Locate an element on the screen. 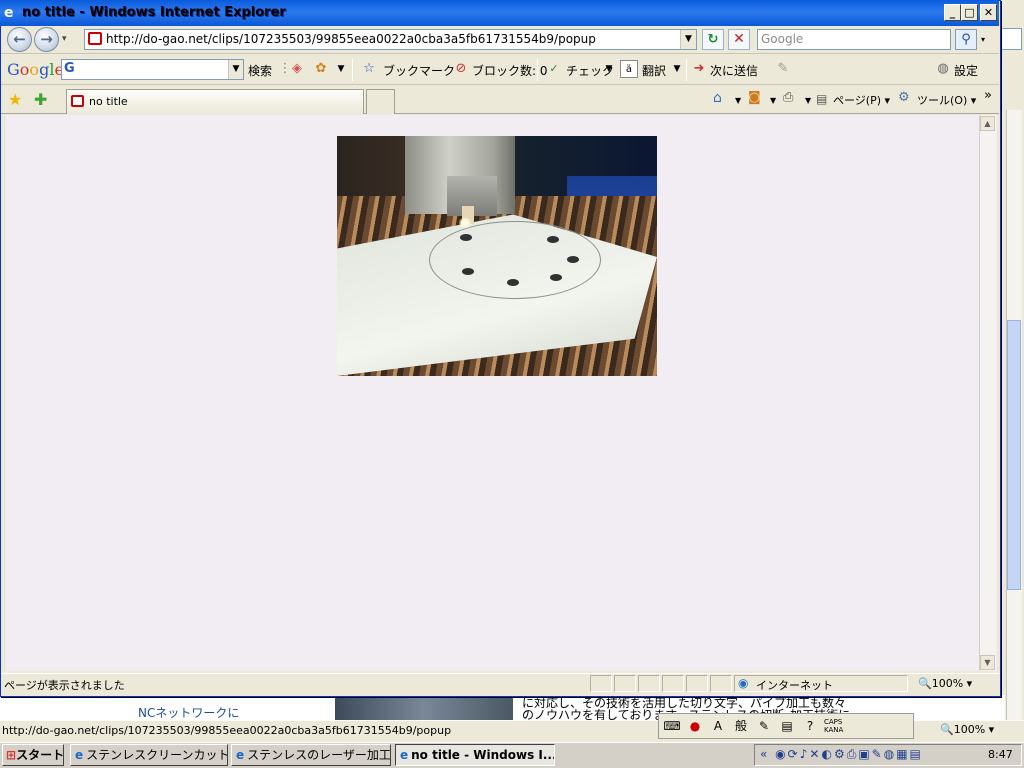 The height and width of the screenshot is (768, 1024). tray-icons: « ◉⟳♪✕◐⚙⎙▣✎◍▦▤ is located at coordinates (841, 754).